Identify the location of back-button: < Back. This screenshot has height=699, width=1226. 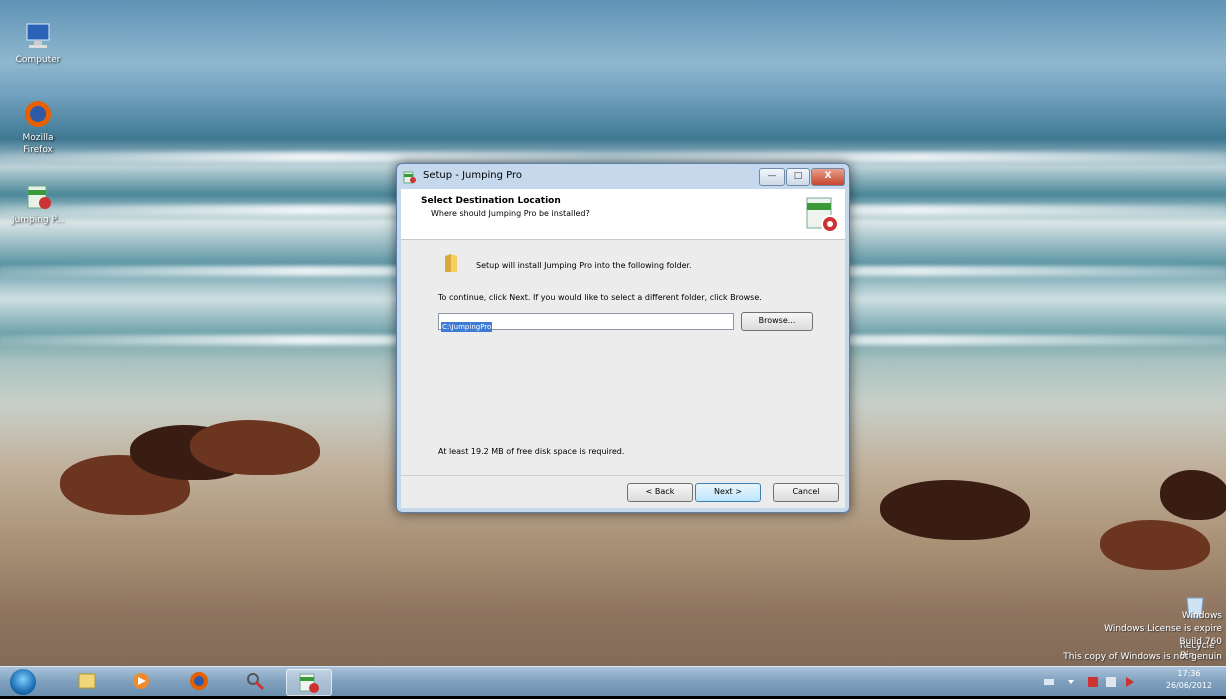
(660, 492).